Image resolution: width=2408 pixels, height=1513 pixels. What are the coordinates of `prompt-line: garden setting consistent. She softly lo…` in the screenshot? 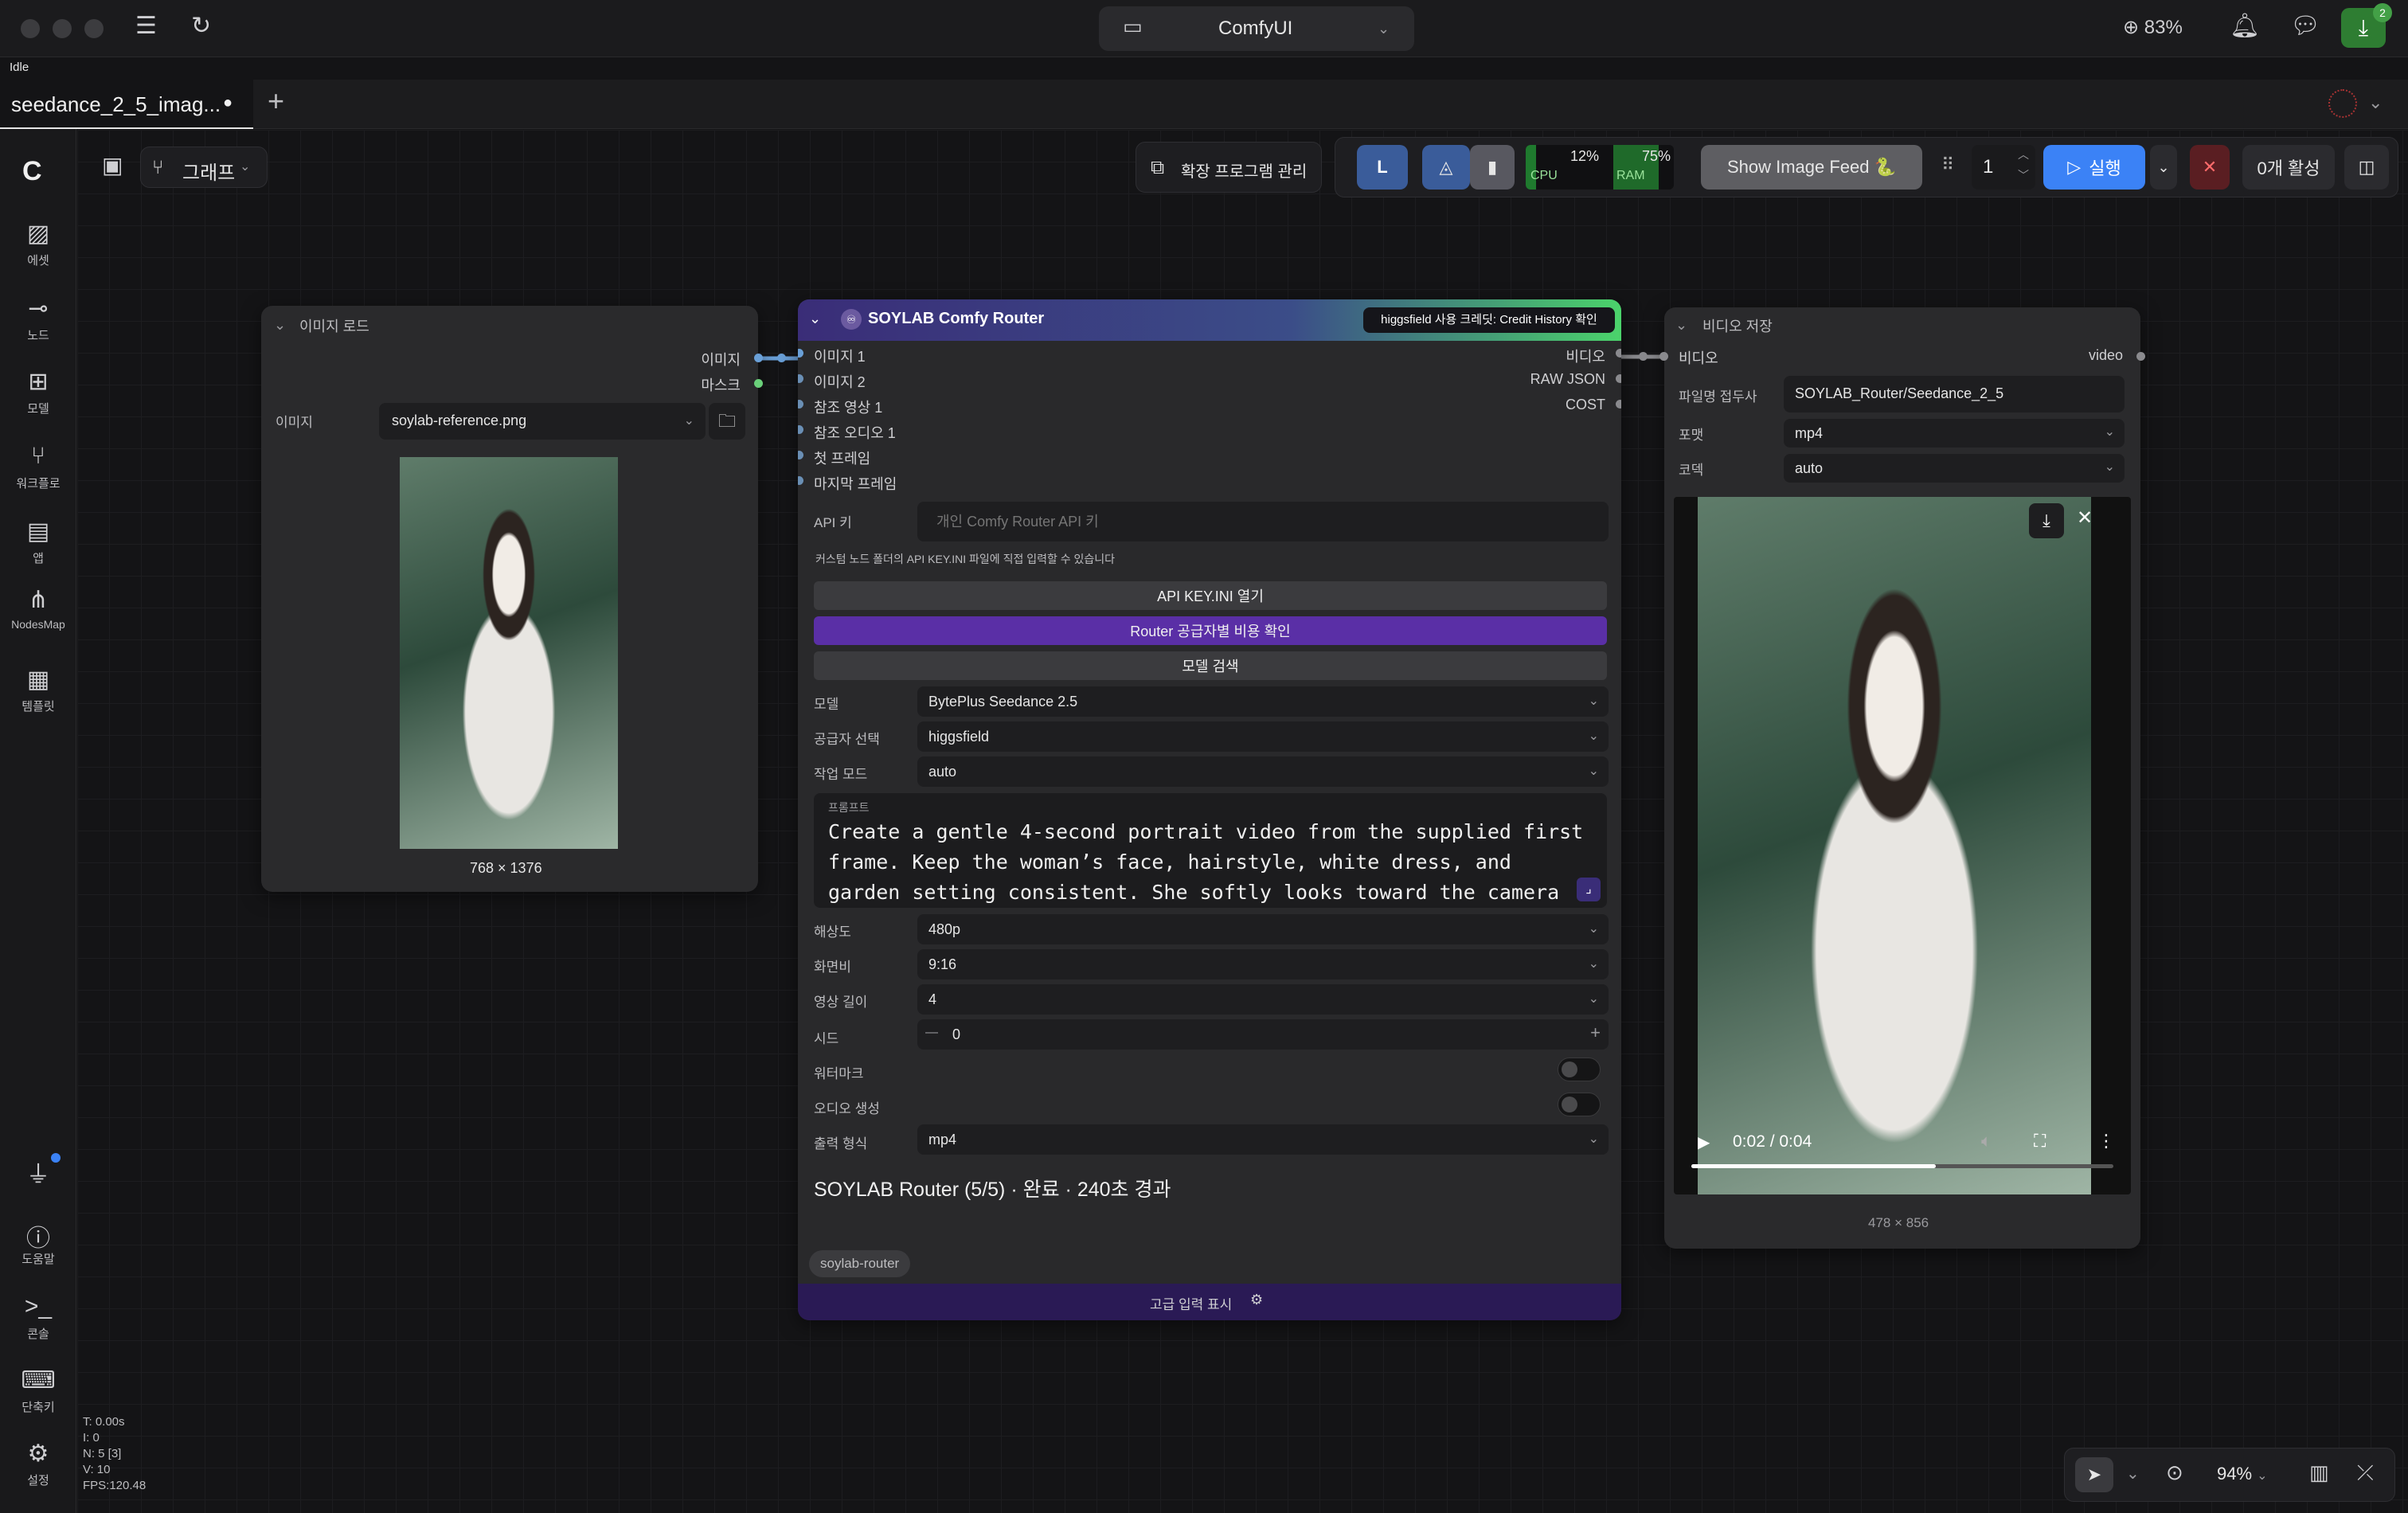 It's located at (1194, 892).